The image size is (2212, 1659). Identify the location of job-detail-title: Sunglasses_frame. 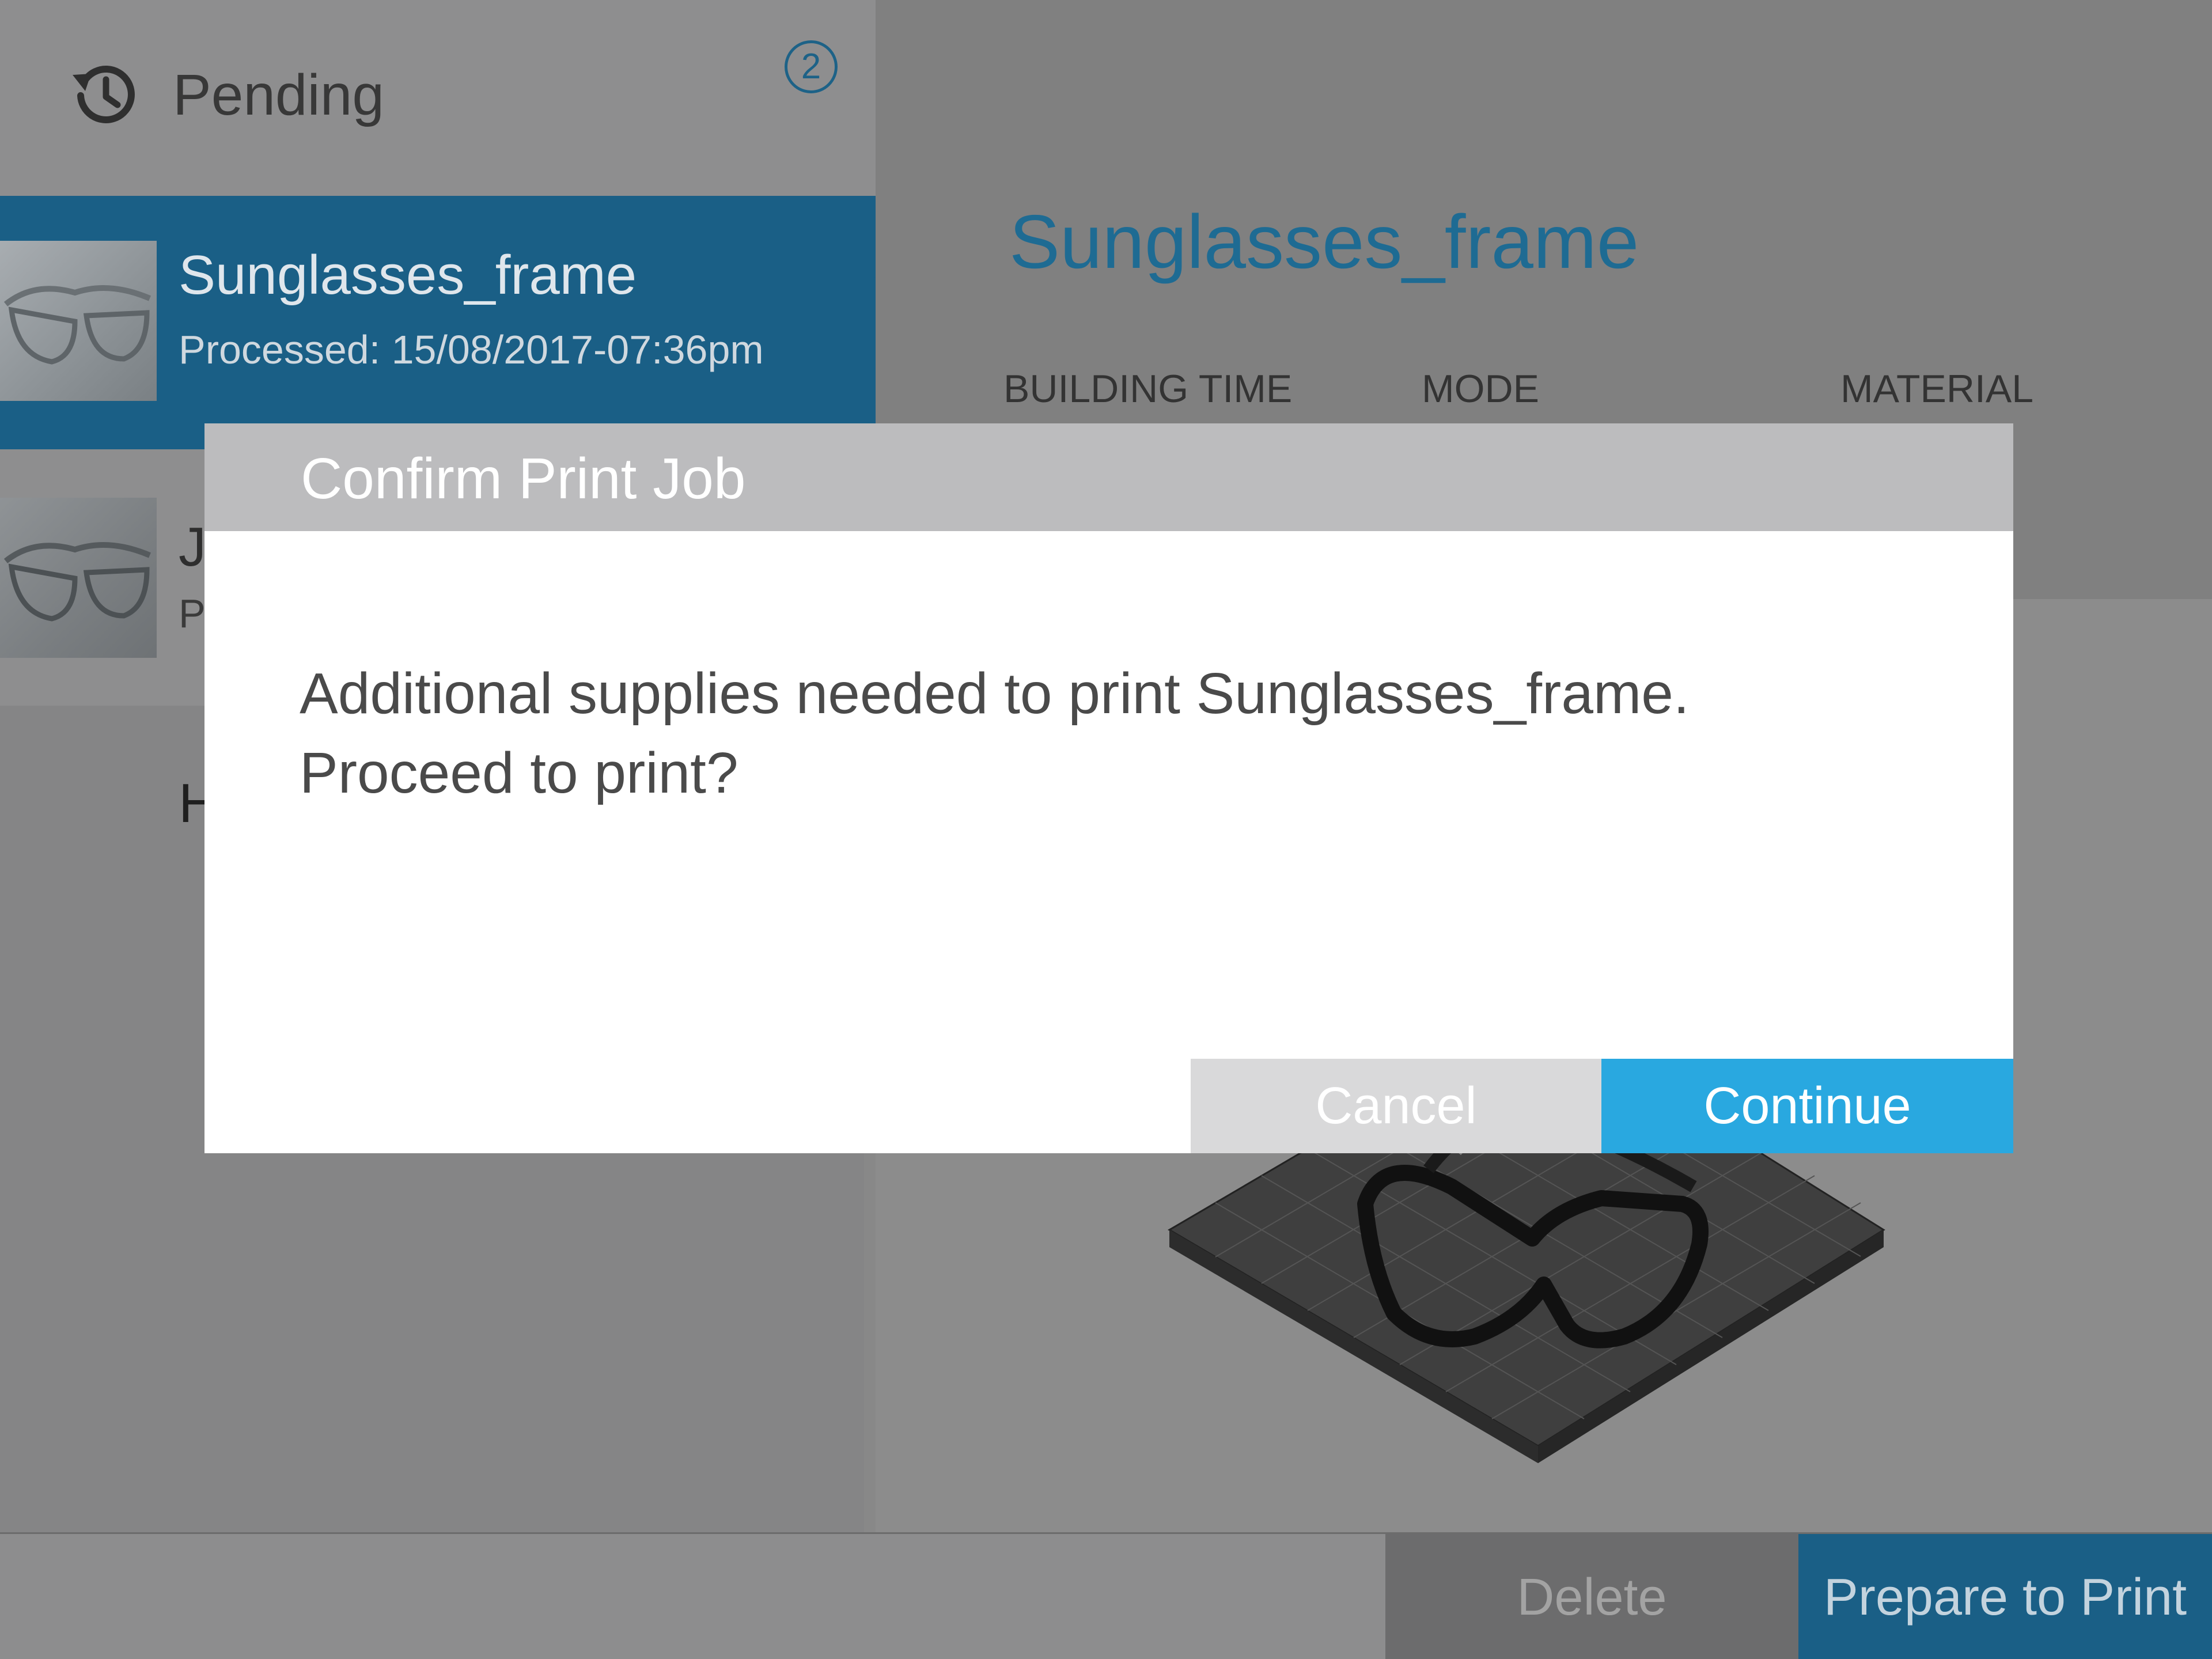
(1324, 241).